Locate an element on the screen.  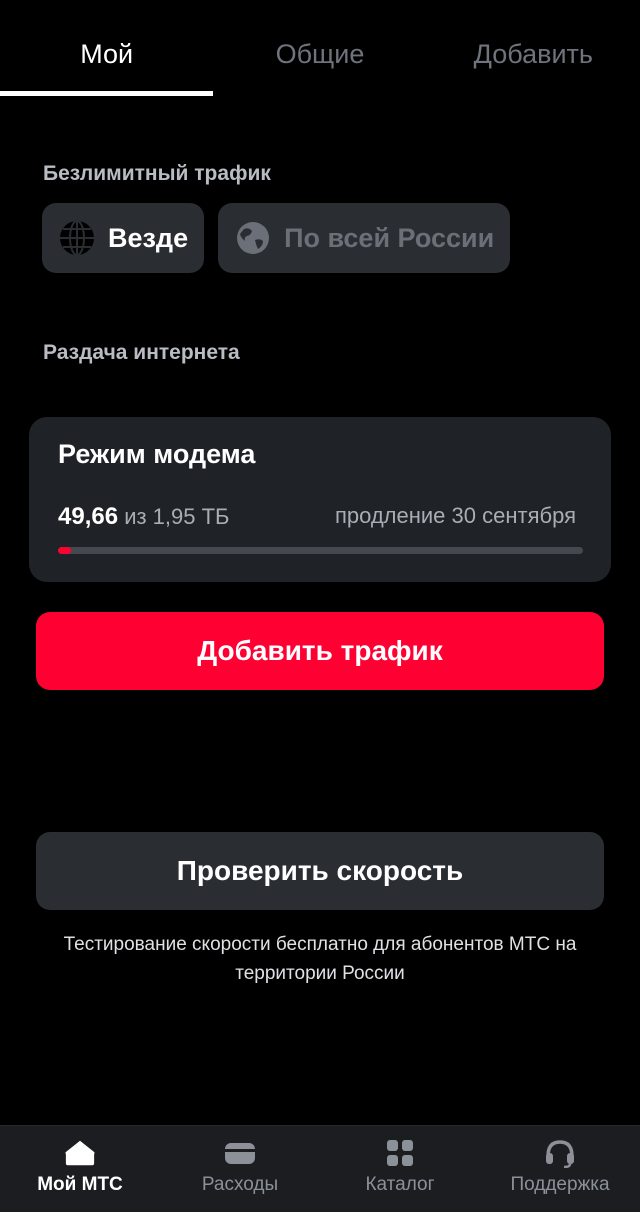
nav-expenses-label: Расходы is located at coordinates (240, 1184).